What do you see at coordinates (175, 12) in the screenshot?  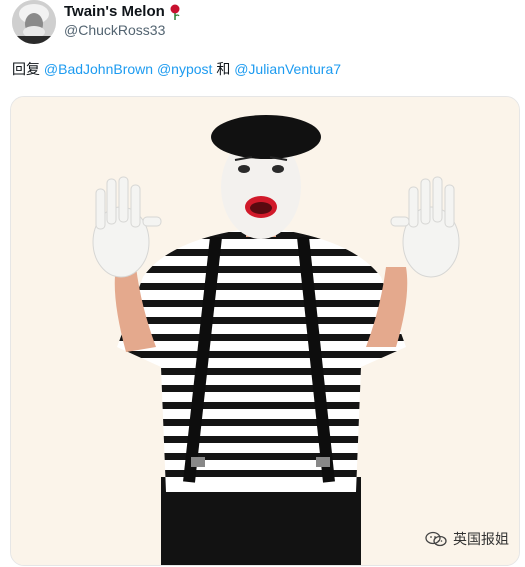 I see `rose-icon` at bounding box center [175, 12].